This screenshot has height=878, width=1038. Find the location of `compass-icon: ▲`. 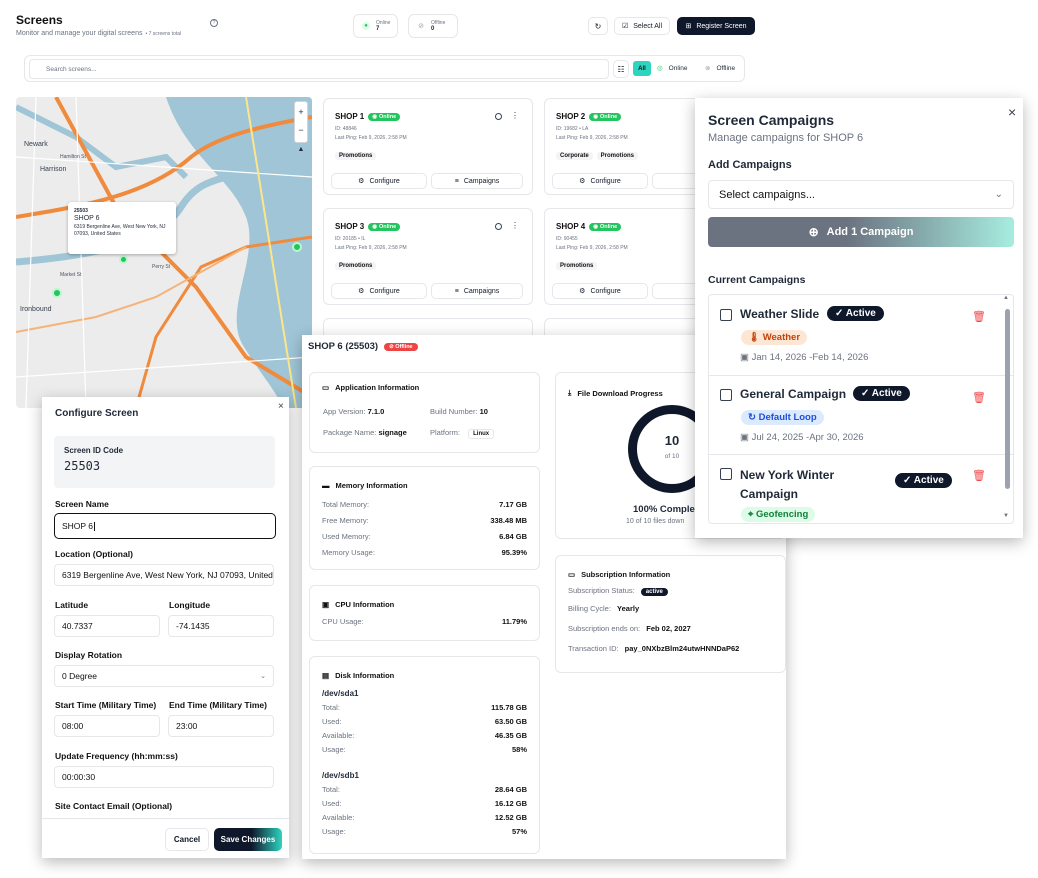

compass-icon: ▲ is located at coordinates (301, 149).